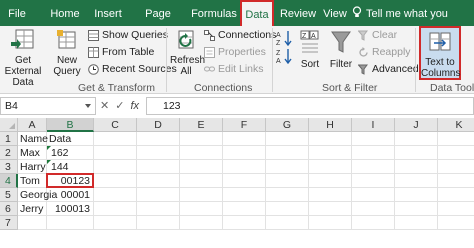  Describe the element at coordinates (158, 167) in the screenshot. I see `cell-d3` at that location.